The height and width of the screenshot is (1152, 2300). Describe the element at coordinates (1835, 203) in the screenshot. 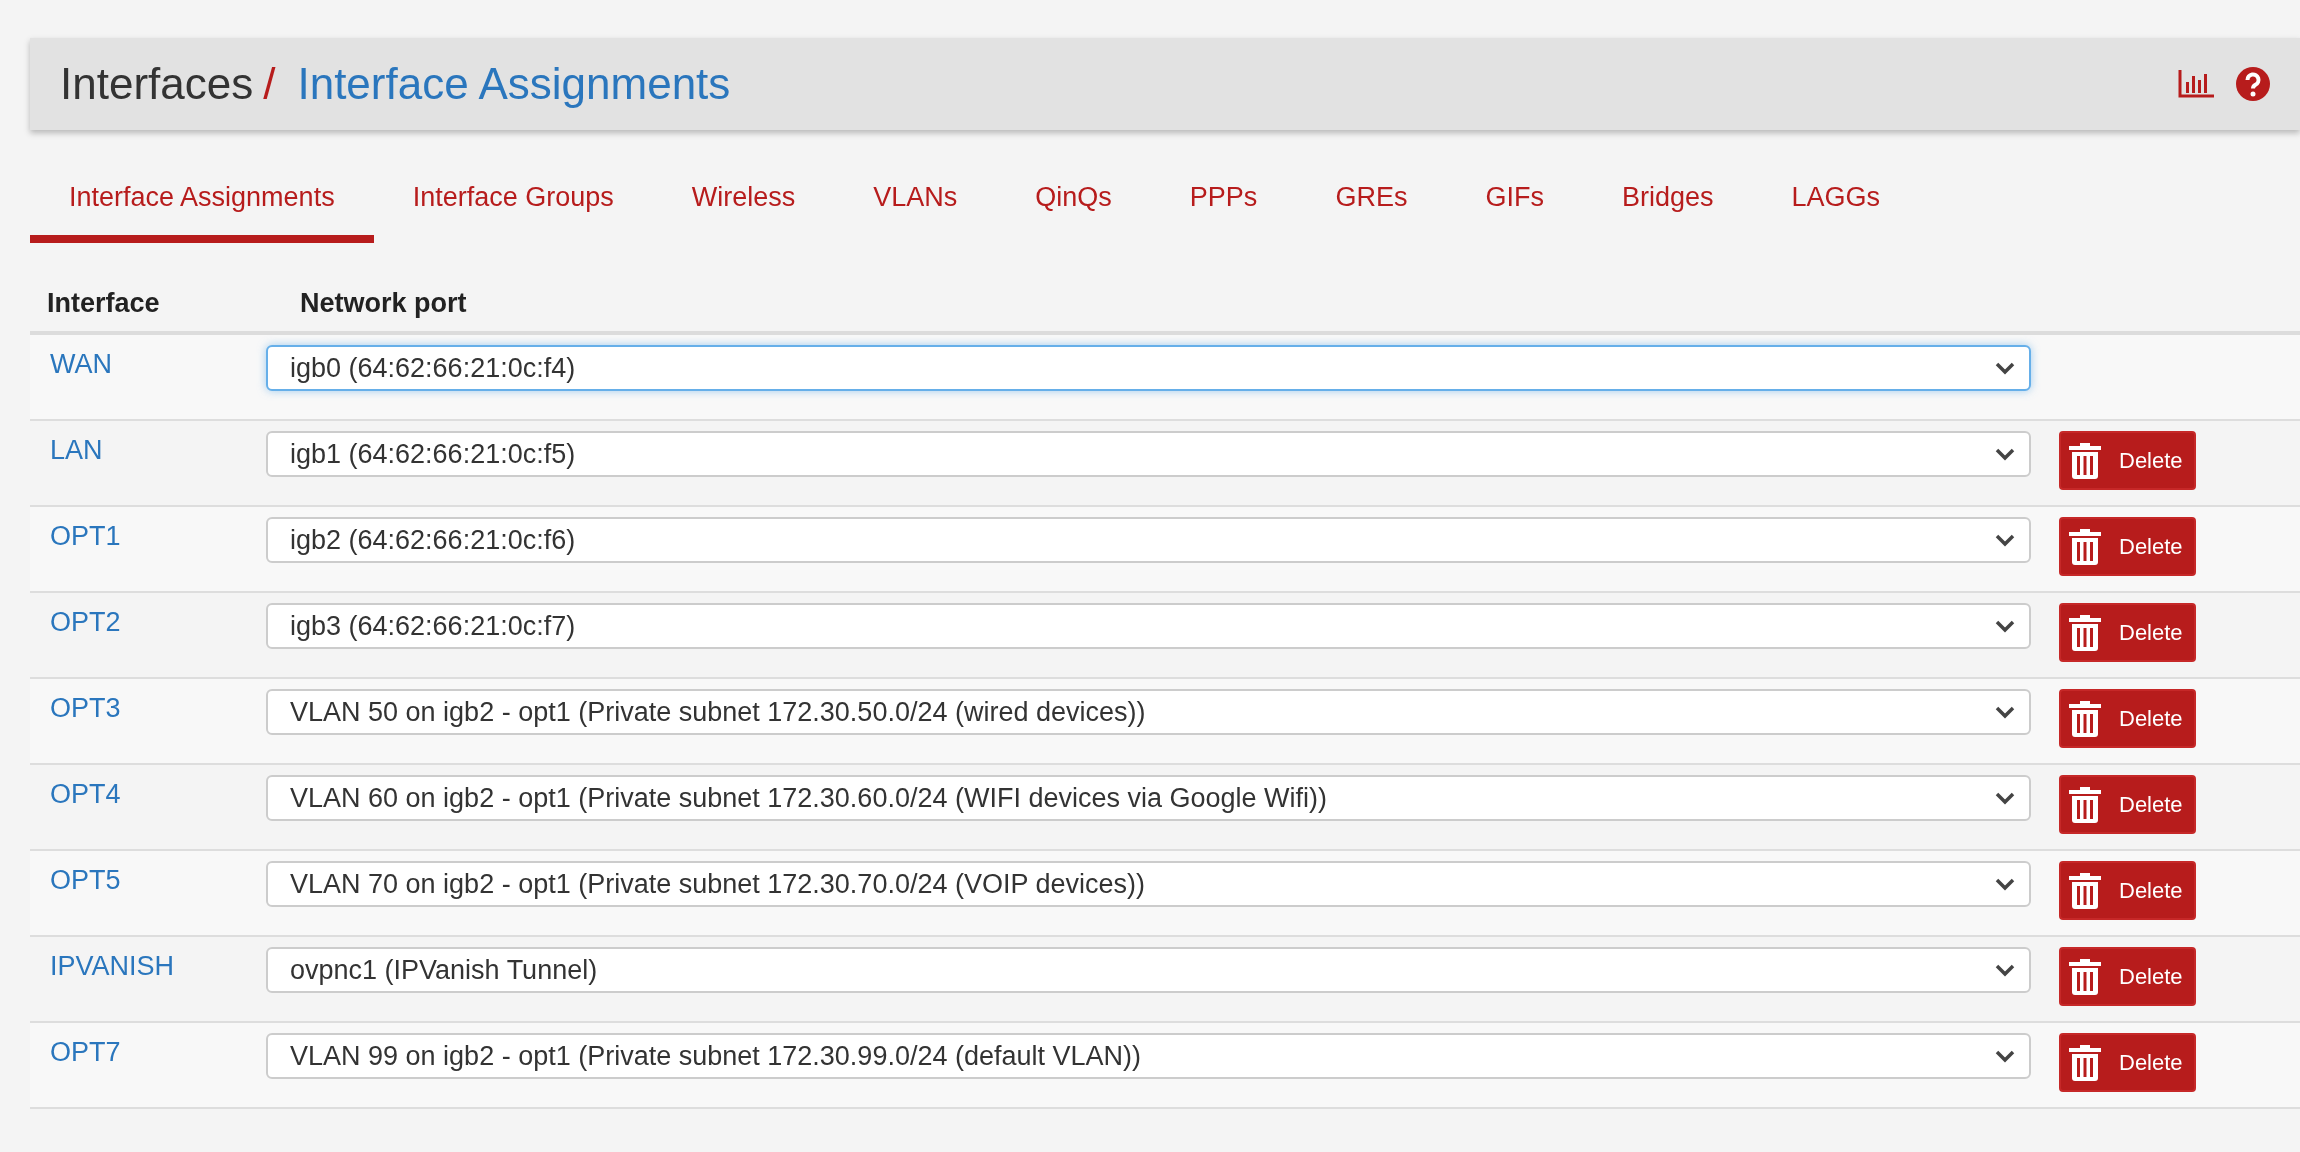

I see `tab: LAGGs` at that location.